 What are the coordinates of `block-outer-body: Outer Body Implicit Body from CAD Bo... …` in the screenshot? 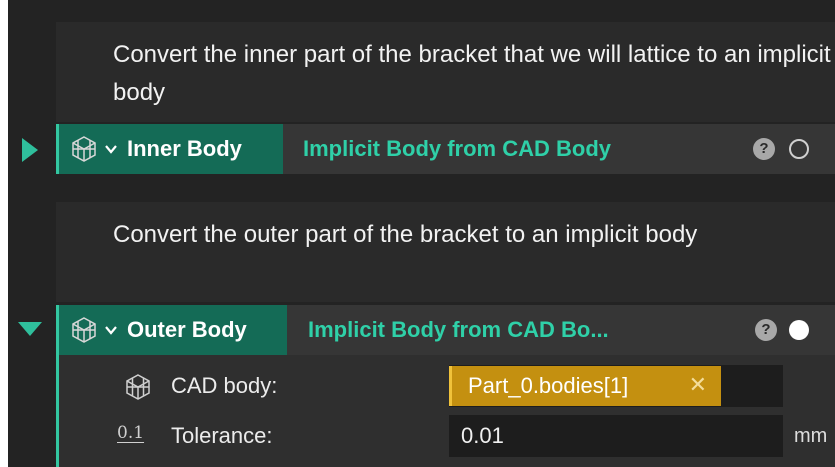 It's located at (445, 330).